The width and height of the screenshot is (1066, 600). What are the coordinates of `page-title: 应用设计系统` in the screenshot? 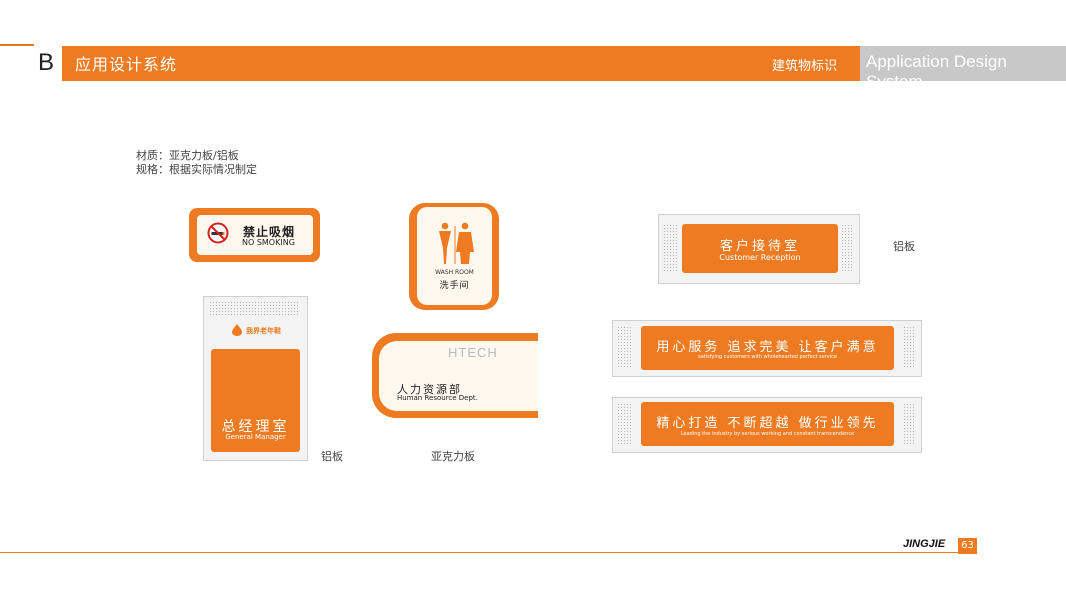 It's located at (126, 64).